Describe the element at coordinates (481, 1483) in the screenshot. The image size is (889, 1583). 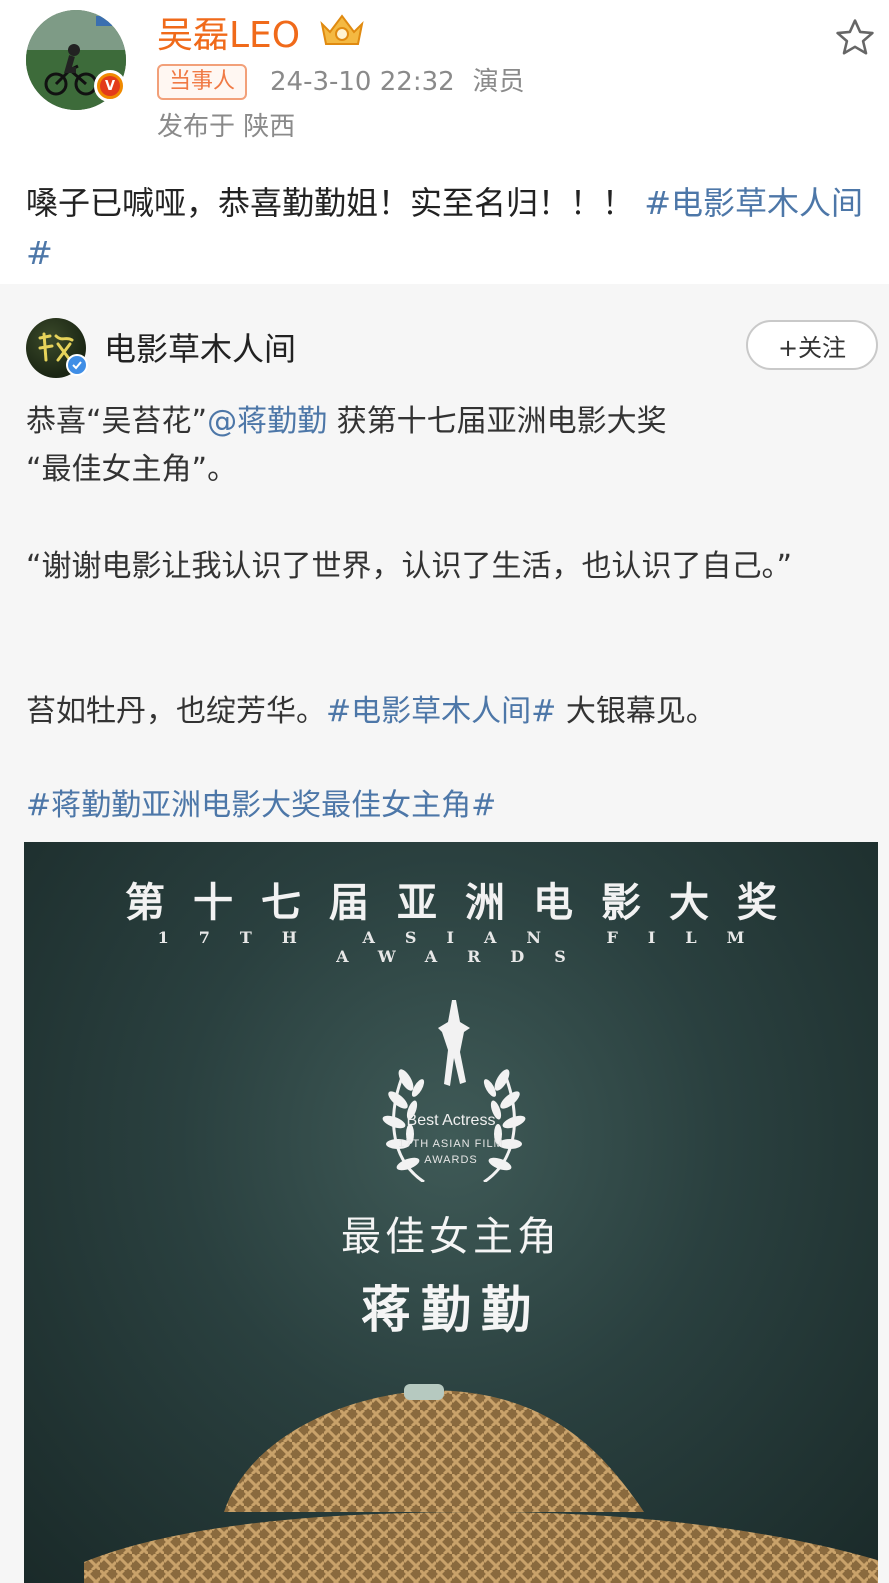
I see `straw-hat-image` at that location.